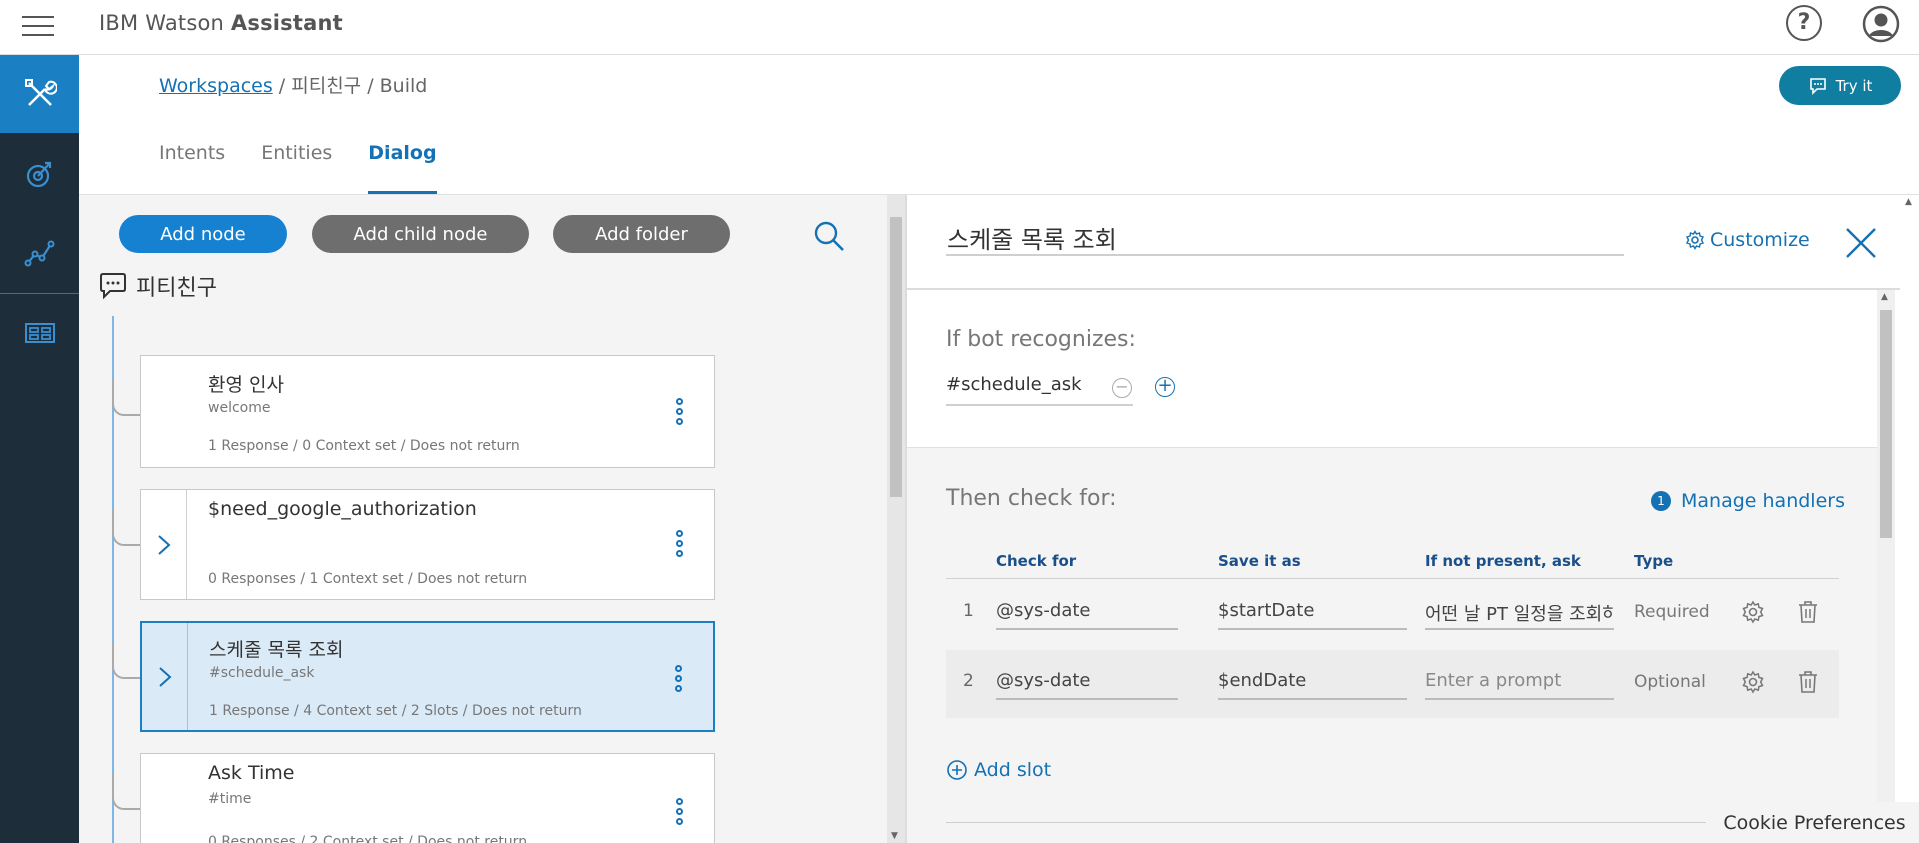 This screenshot has width=1919, height=843. What do you see at coordinates (230, 799) in the screenshot?
I see `node-condition: #time` at bounding box center [230, 799].